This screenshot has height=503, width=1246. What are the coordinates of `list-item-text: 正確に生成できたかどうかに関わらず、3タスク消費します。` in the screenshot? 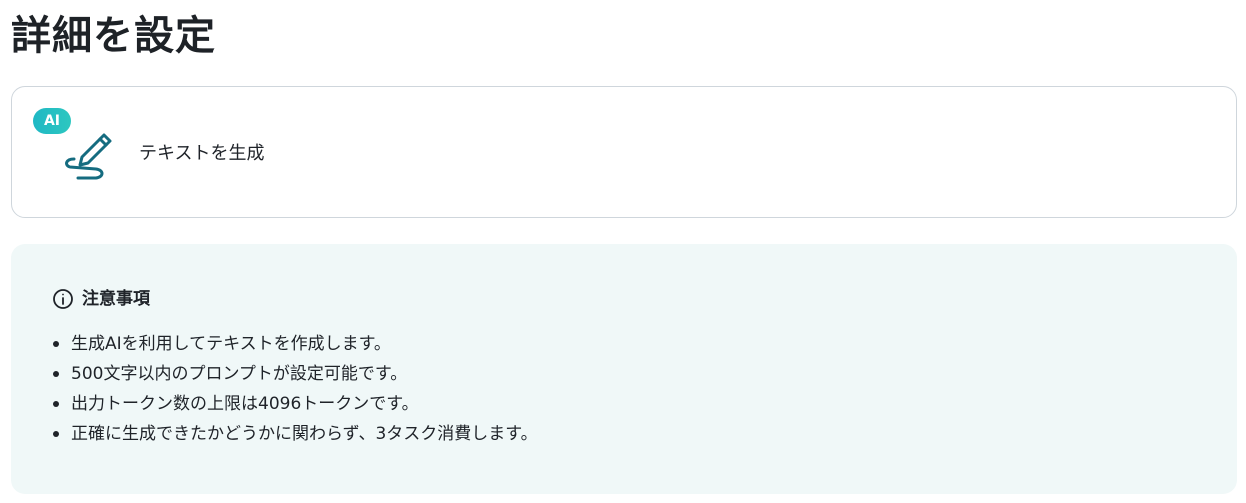 It's located at (304, 434).